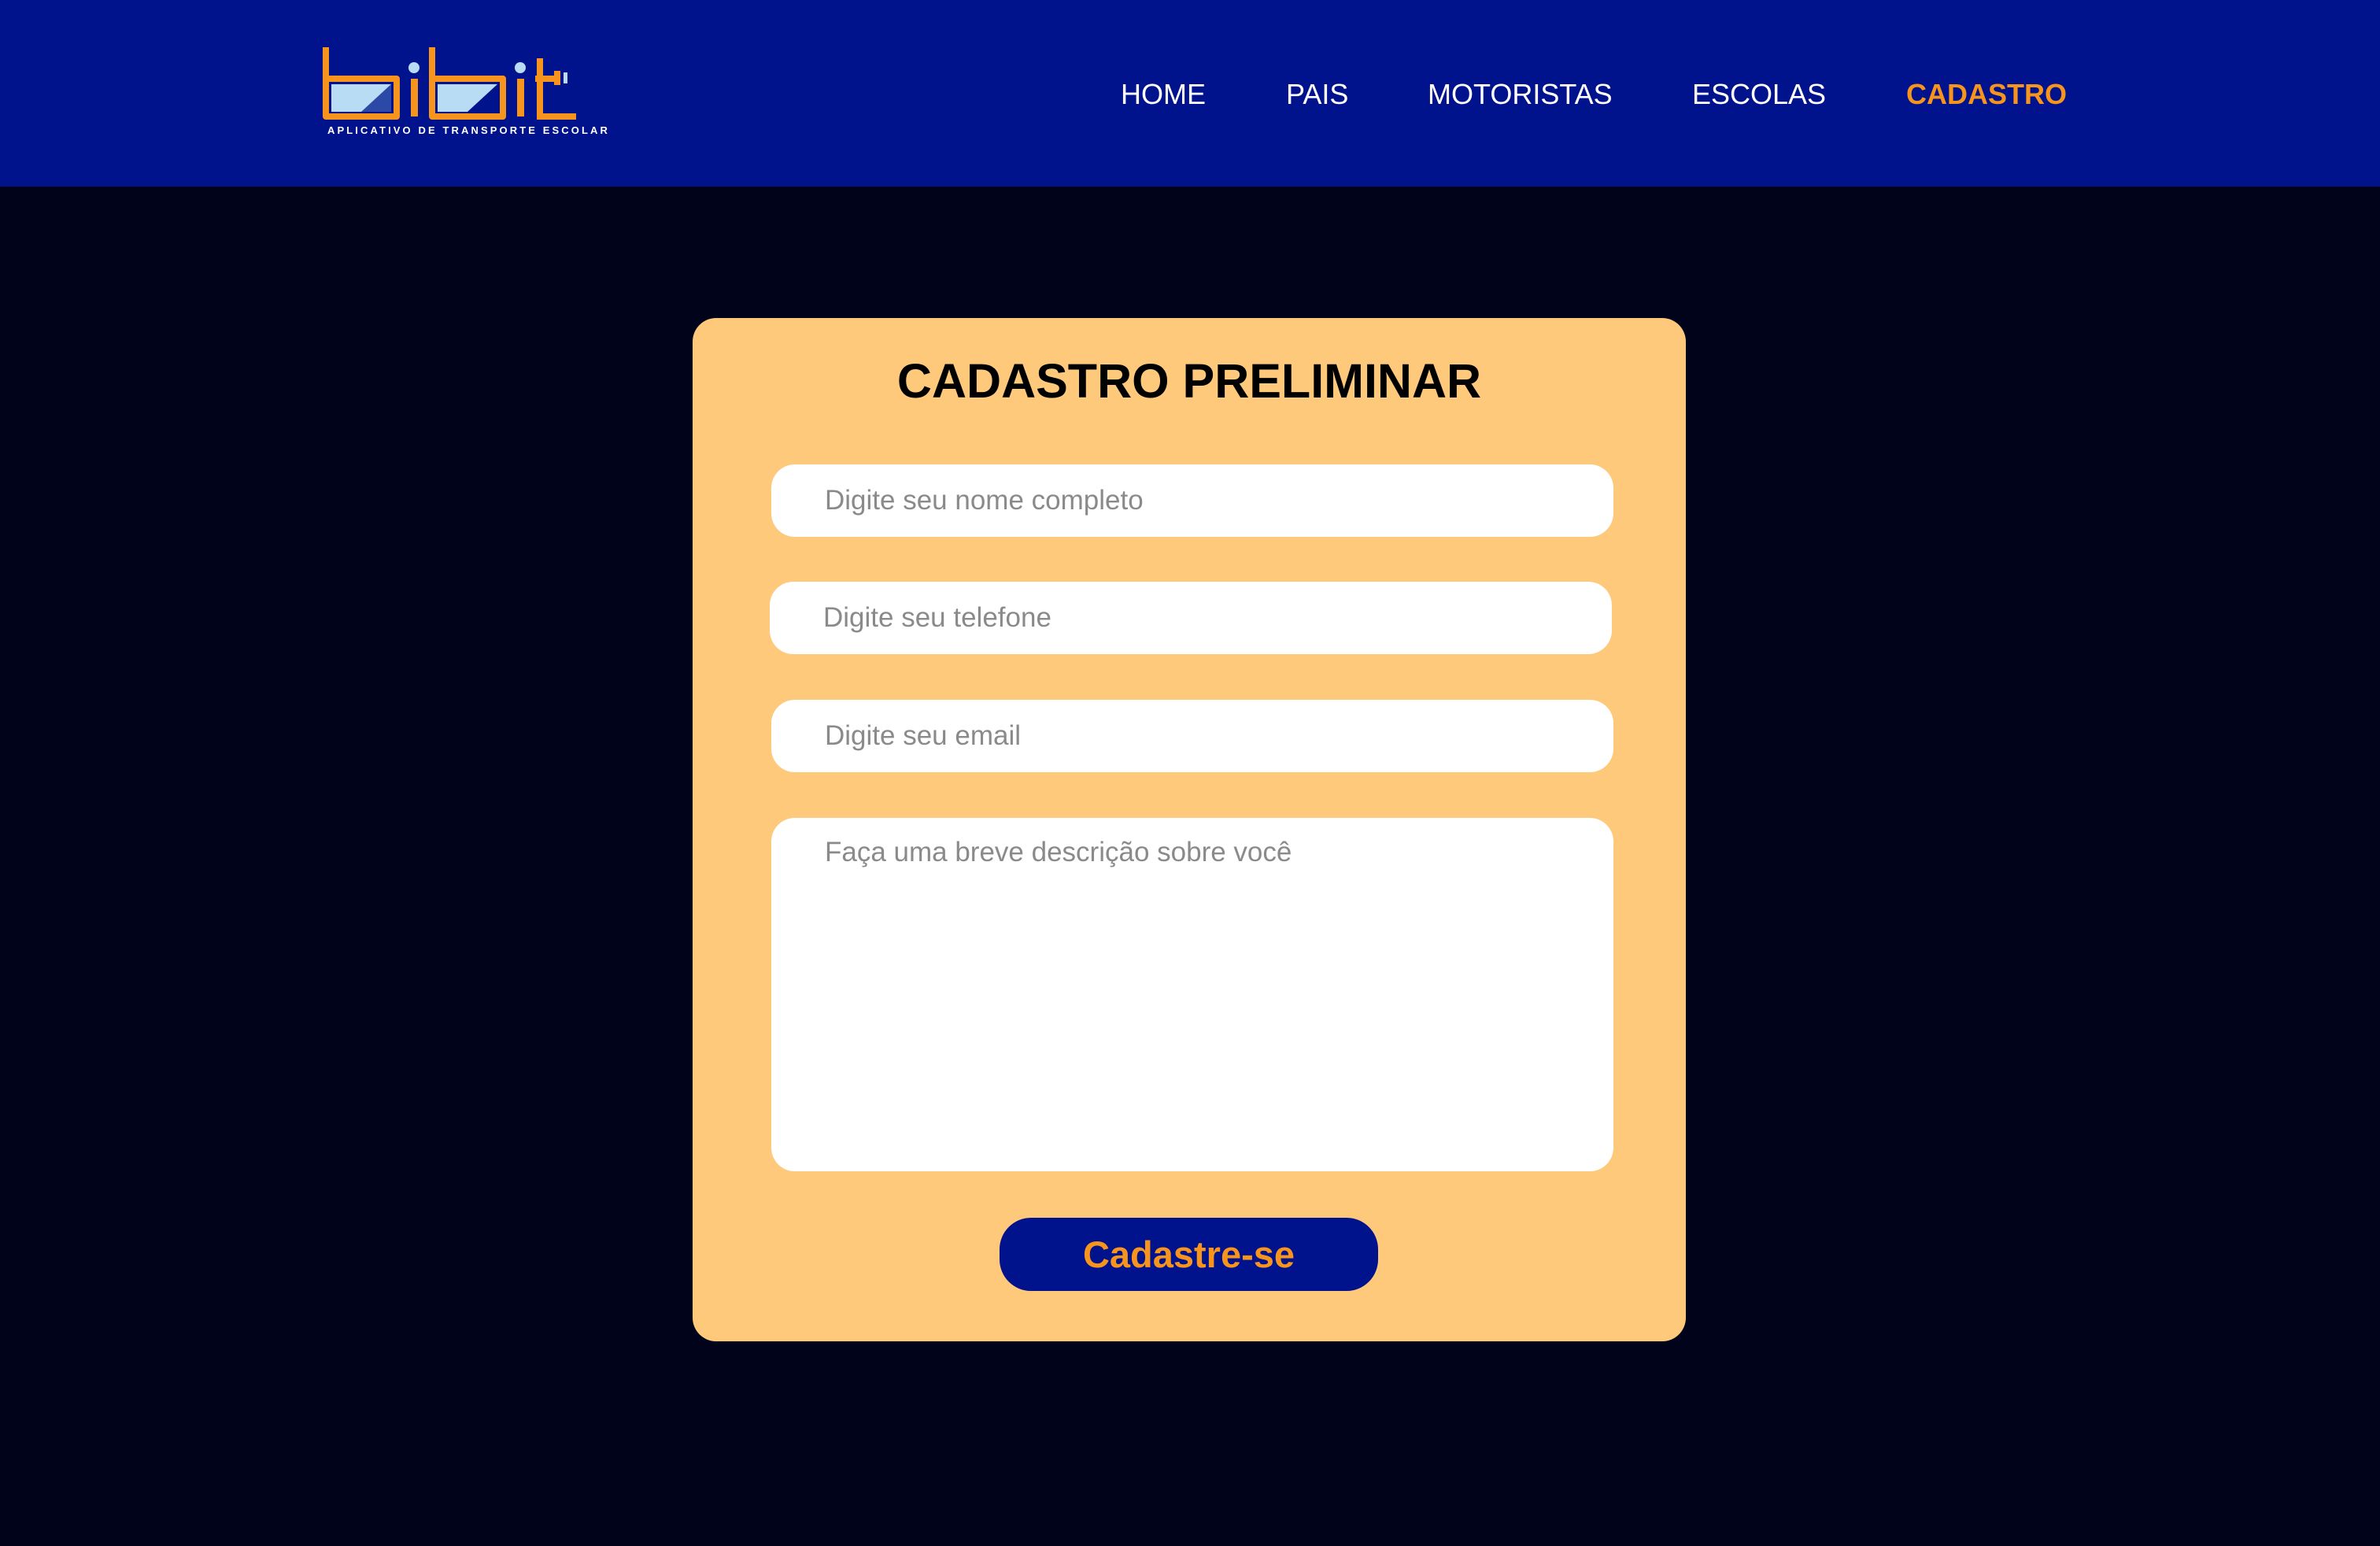 The height and width of the screenshot is (1546, 2380). Describe the element at coordinates (1189, 381) in the screenshot. I see `form-title: CADASTRO PRELIMINAR` at that location.